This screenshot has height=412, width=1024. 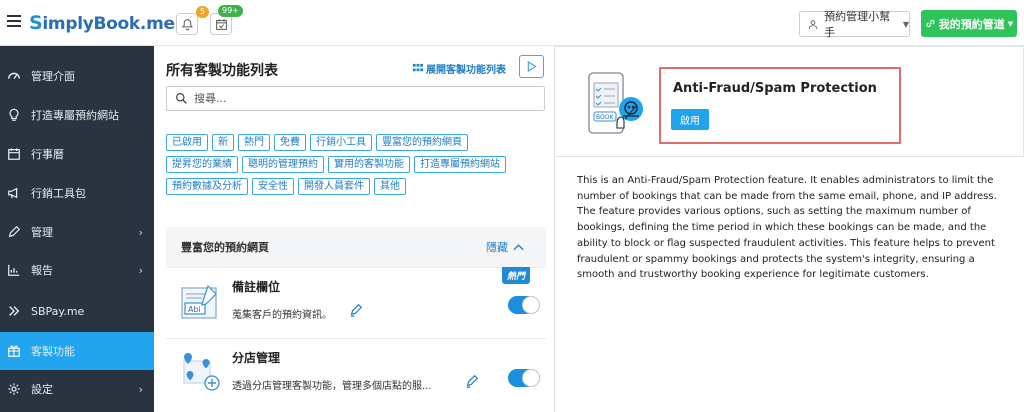 I want to click on sidebar-item-manage: 管理 ›, so click(x=77, y=232).